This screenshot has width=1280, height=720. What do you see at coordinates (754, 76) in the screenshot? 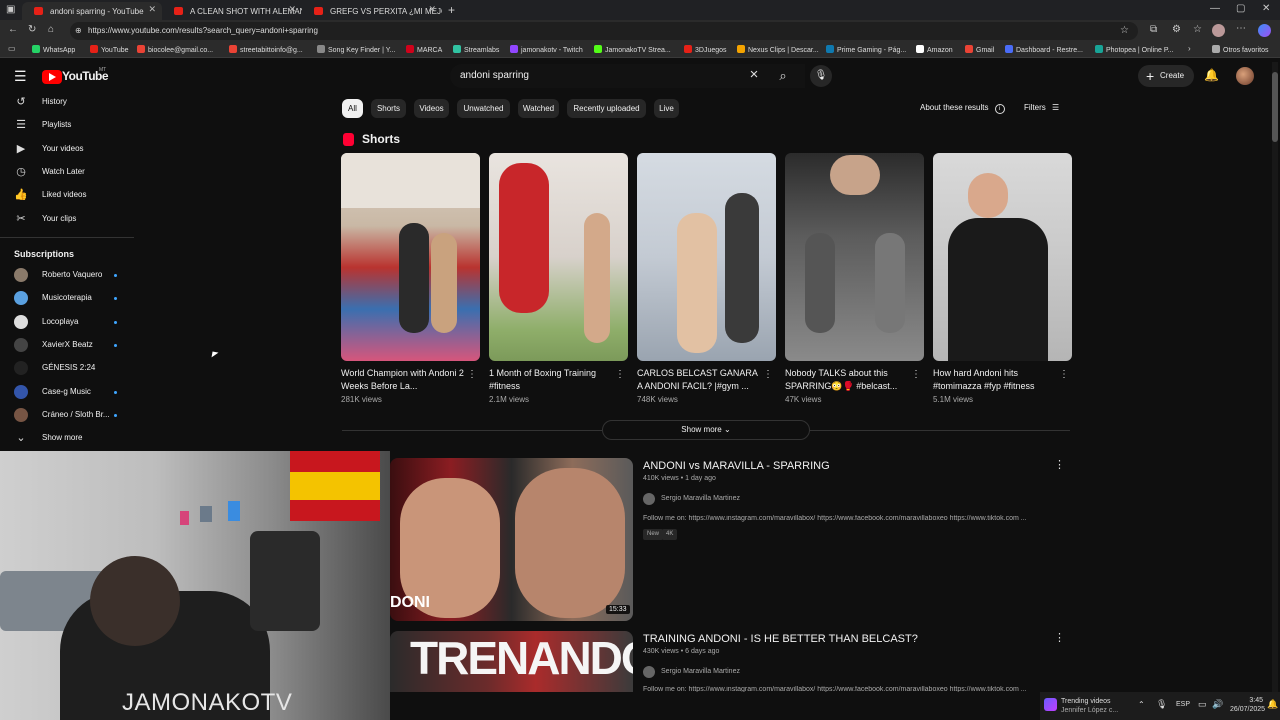
I see `clear-search-icon: ×` at bounding box center [754, 76].